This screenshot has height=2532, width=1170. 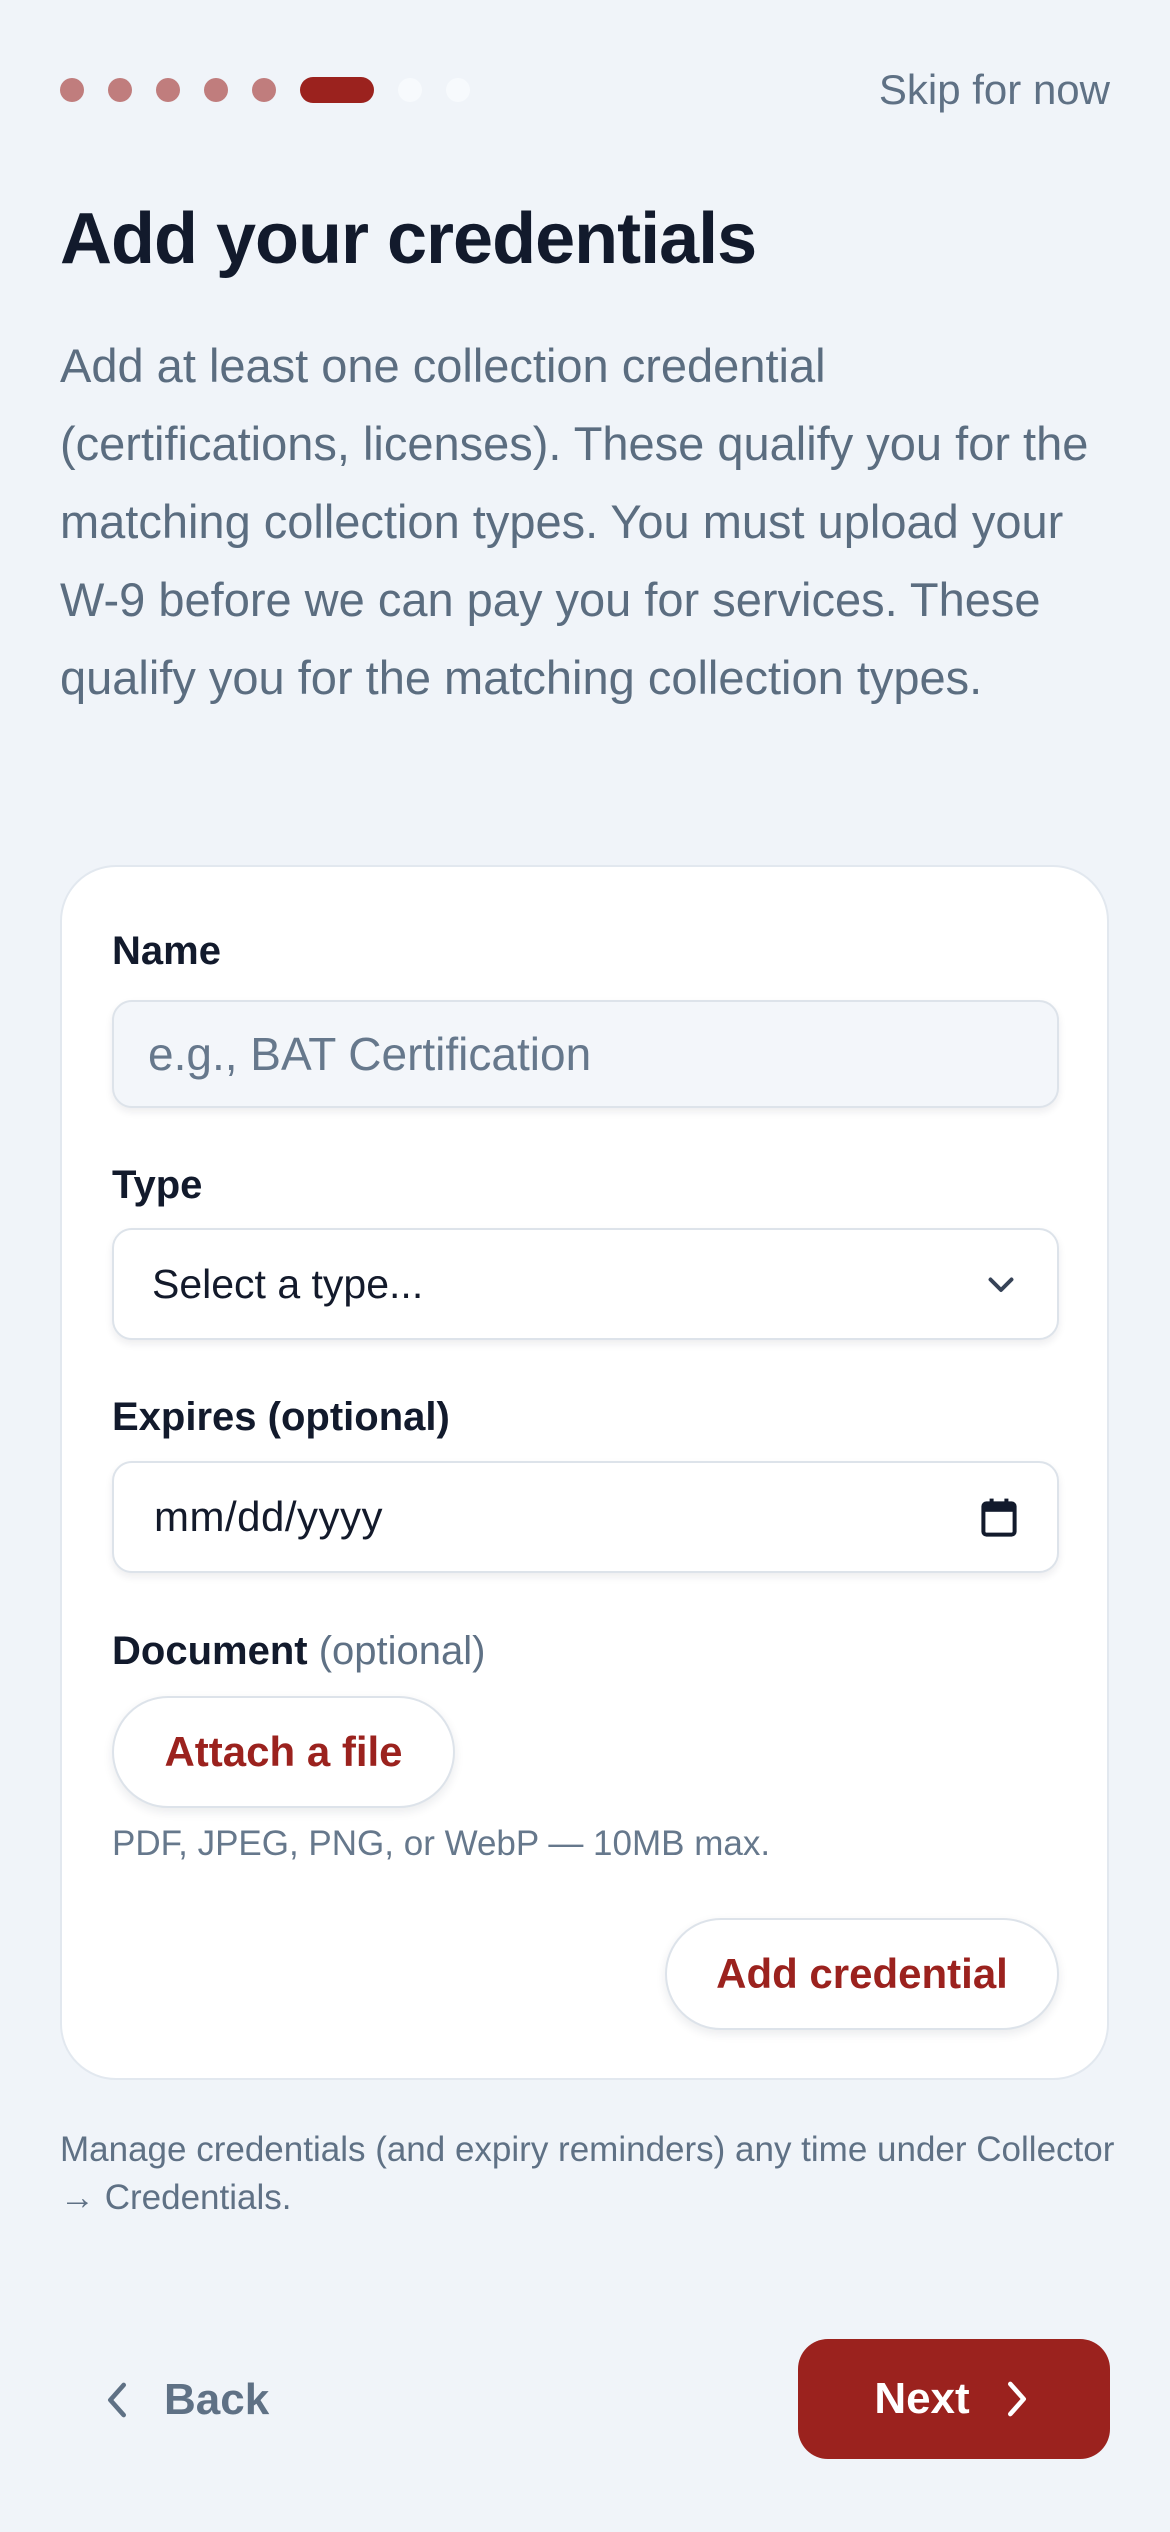 I want to click on name-input, so click(x=585, y=1054).